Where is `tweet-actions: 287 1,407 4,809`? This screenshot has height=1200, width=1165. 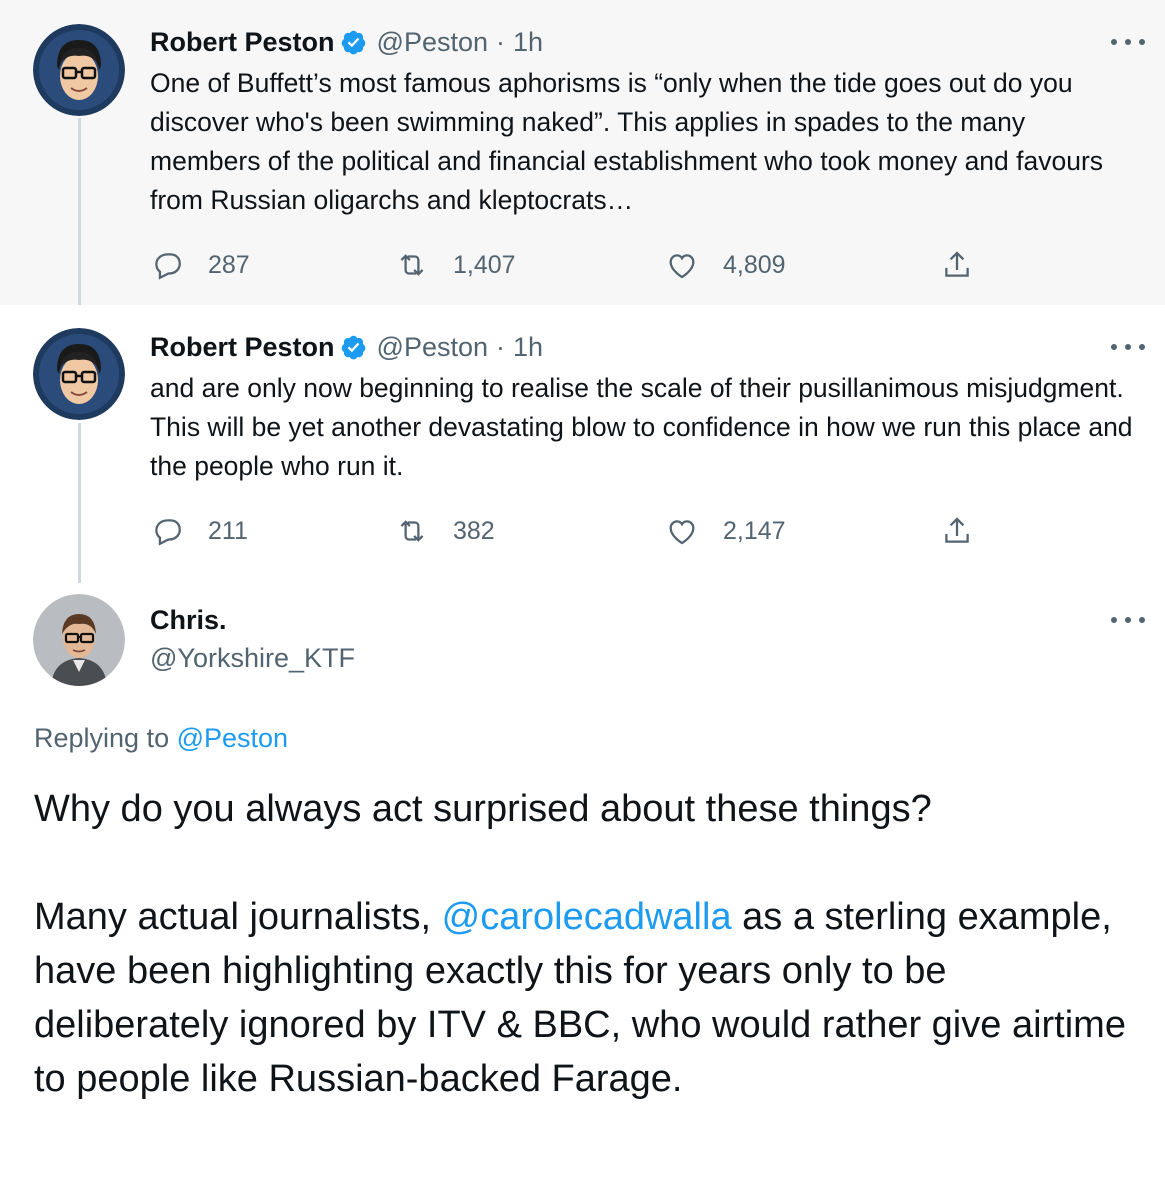 tweet-actions: 287 1,407 4,809 is located at coordinates (657, 265).